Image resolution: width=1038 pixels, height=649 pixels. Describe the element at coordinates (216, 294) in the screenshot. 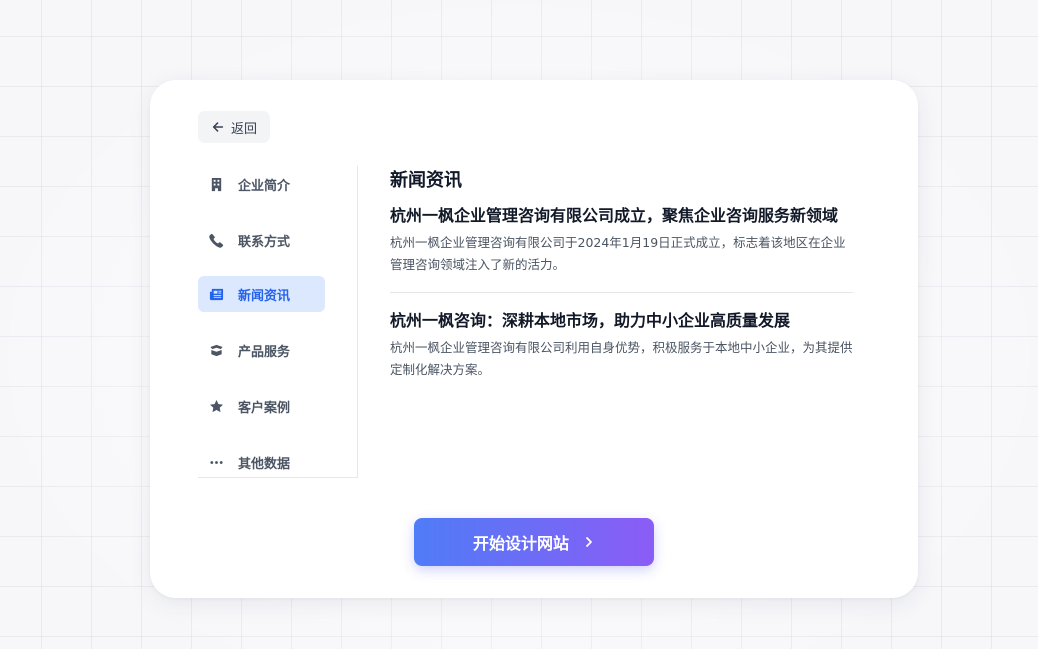

I see `newspaper-icon` at that location.